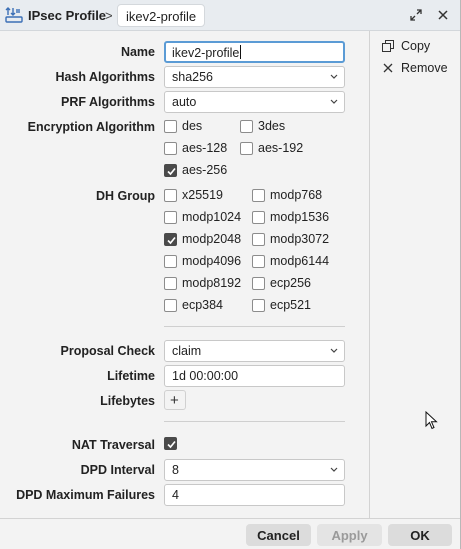 This screenshot has width=461, height=549. Describe the element at coordinates (212, 239) in the screenshot. I see `checkbox-label: modp2048` at that location.